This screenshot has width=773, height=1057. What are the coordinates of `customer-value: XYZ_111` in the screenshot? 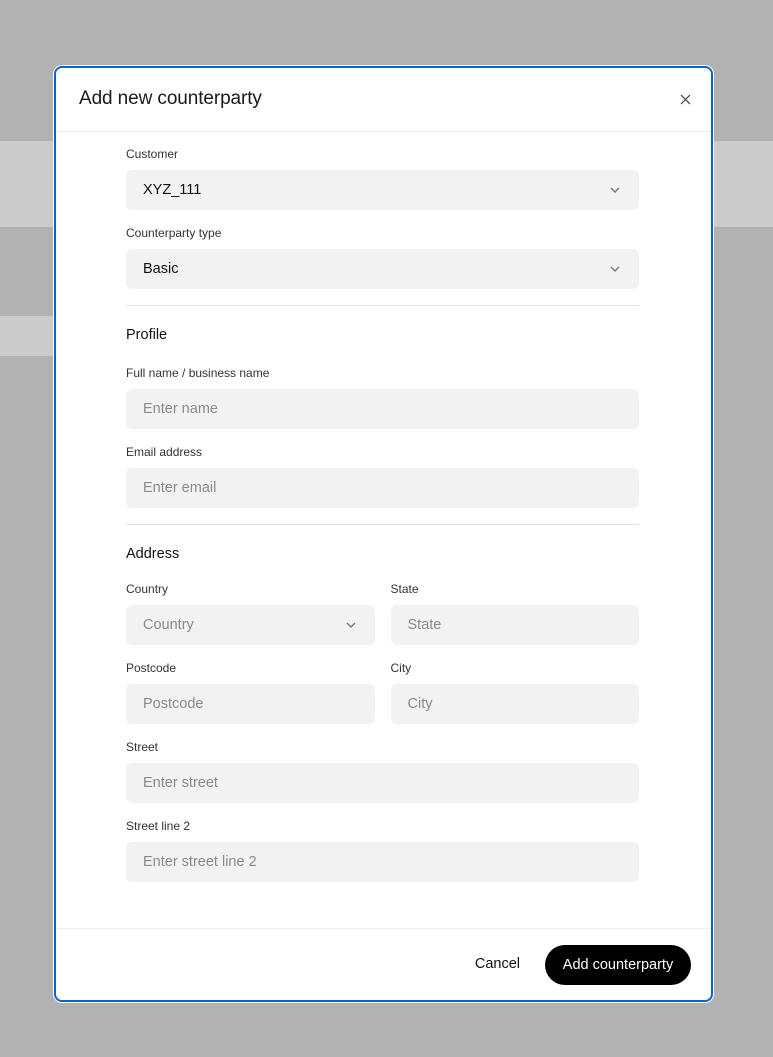 It's located at (172, 190).